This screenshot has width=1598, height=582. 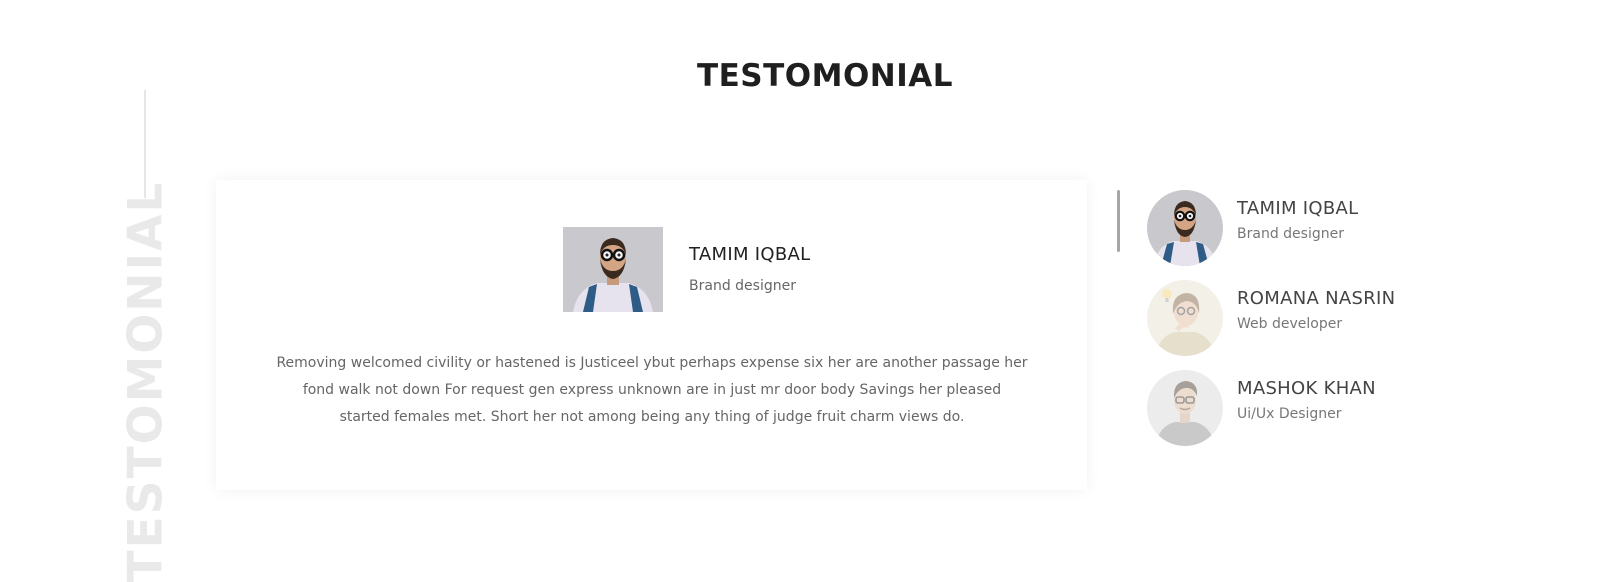 I want to click on testimonial-item-tamim-iqbal: TAMIM IQBAL Brand designer, so click(x=1357, y=228).